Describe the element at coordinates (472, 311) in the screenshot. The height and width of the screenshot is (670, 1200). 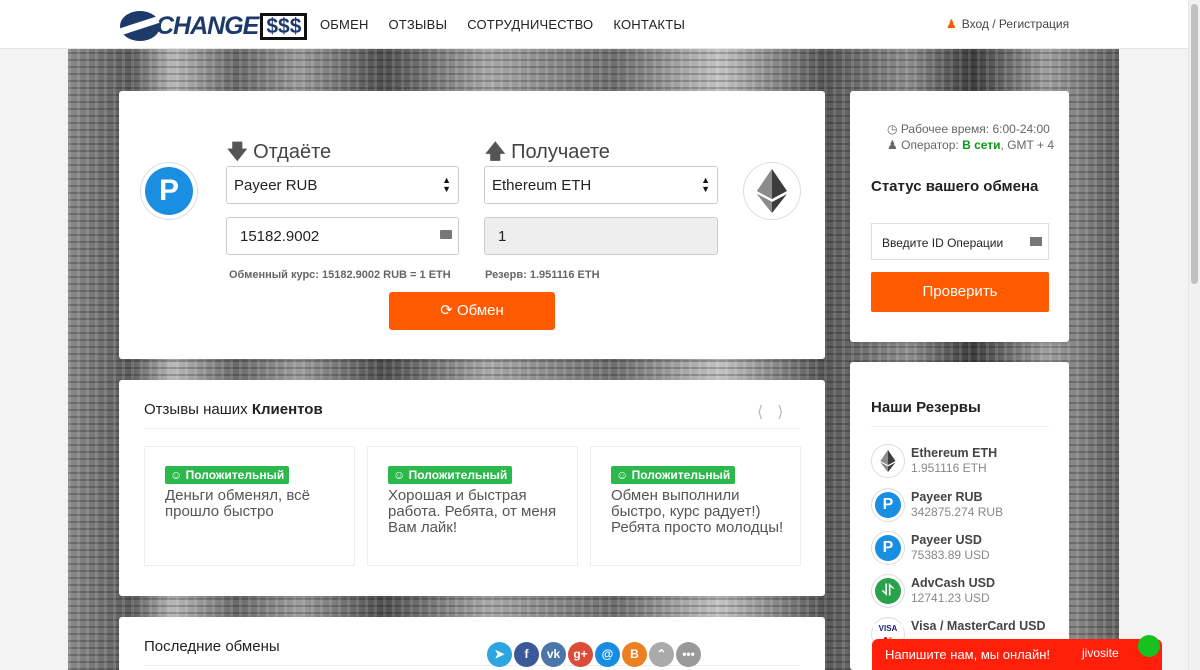
I see `exchange-button: ⟳ Обмен` at that location.